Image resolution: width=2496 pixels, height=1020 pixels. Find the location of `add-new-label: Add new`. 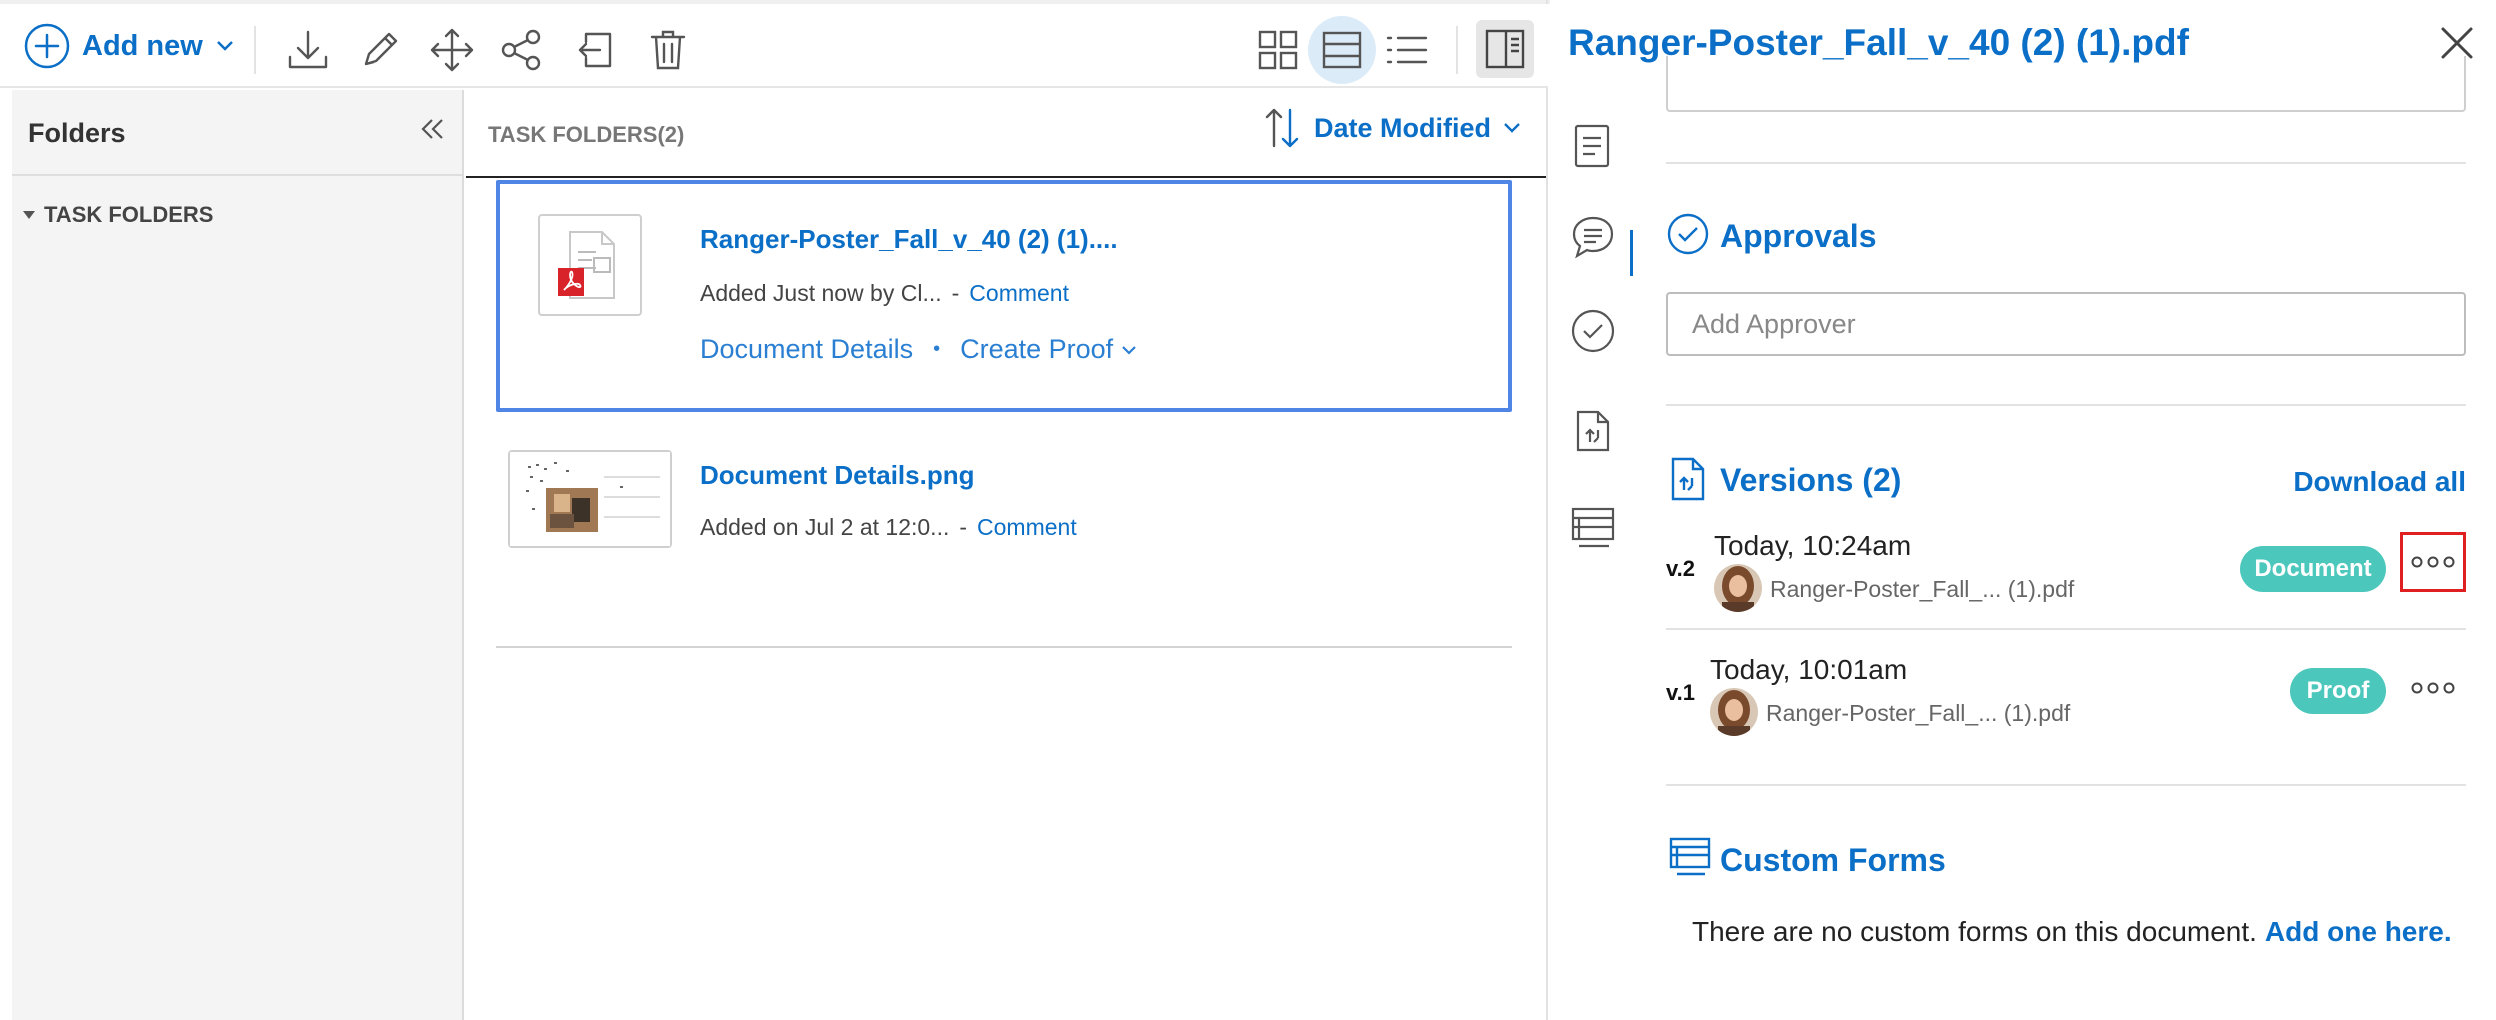

add-new-label: Add new is located at coordinates (142, 45).